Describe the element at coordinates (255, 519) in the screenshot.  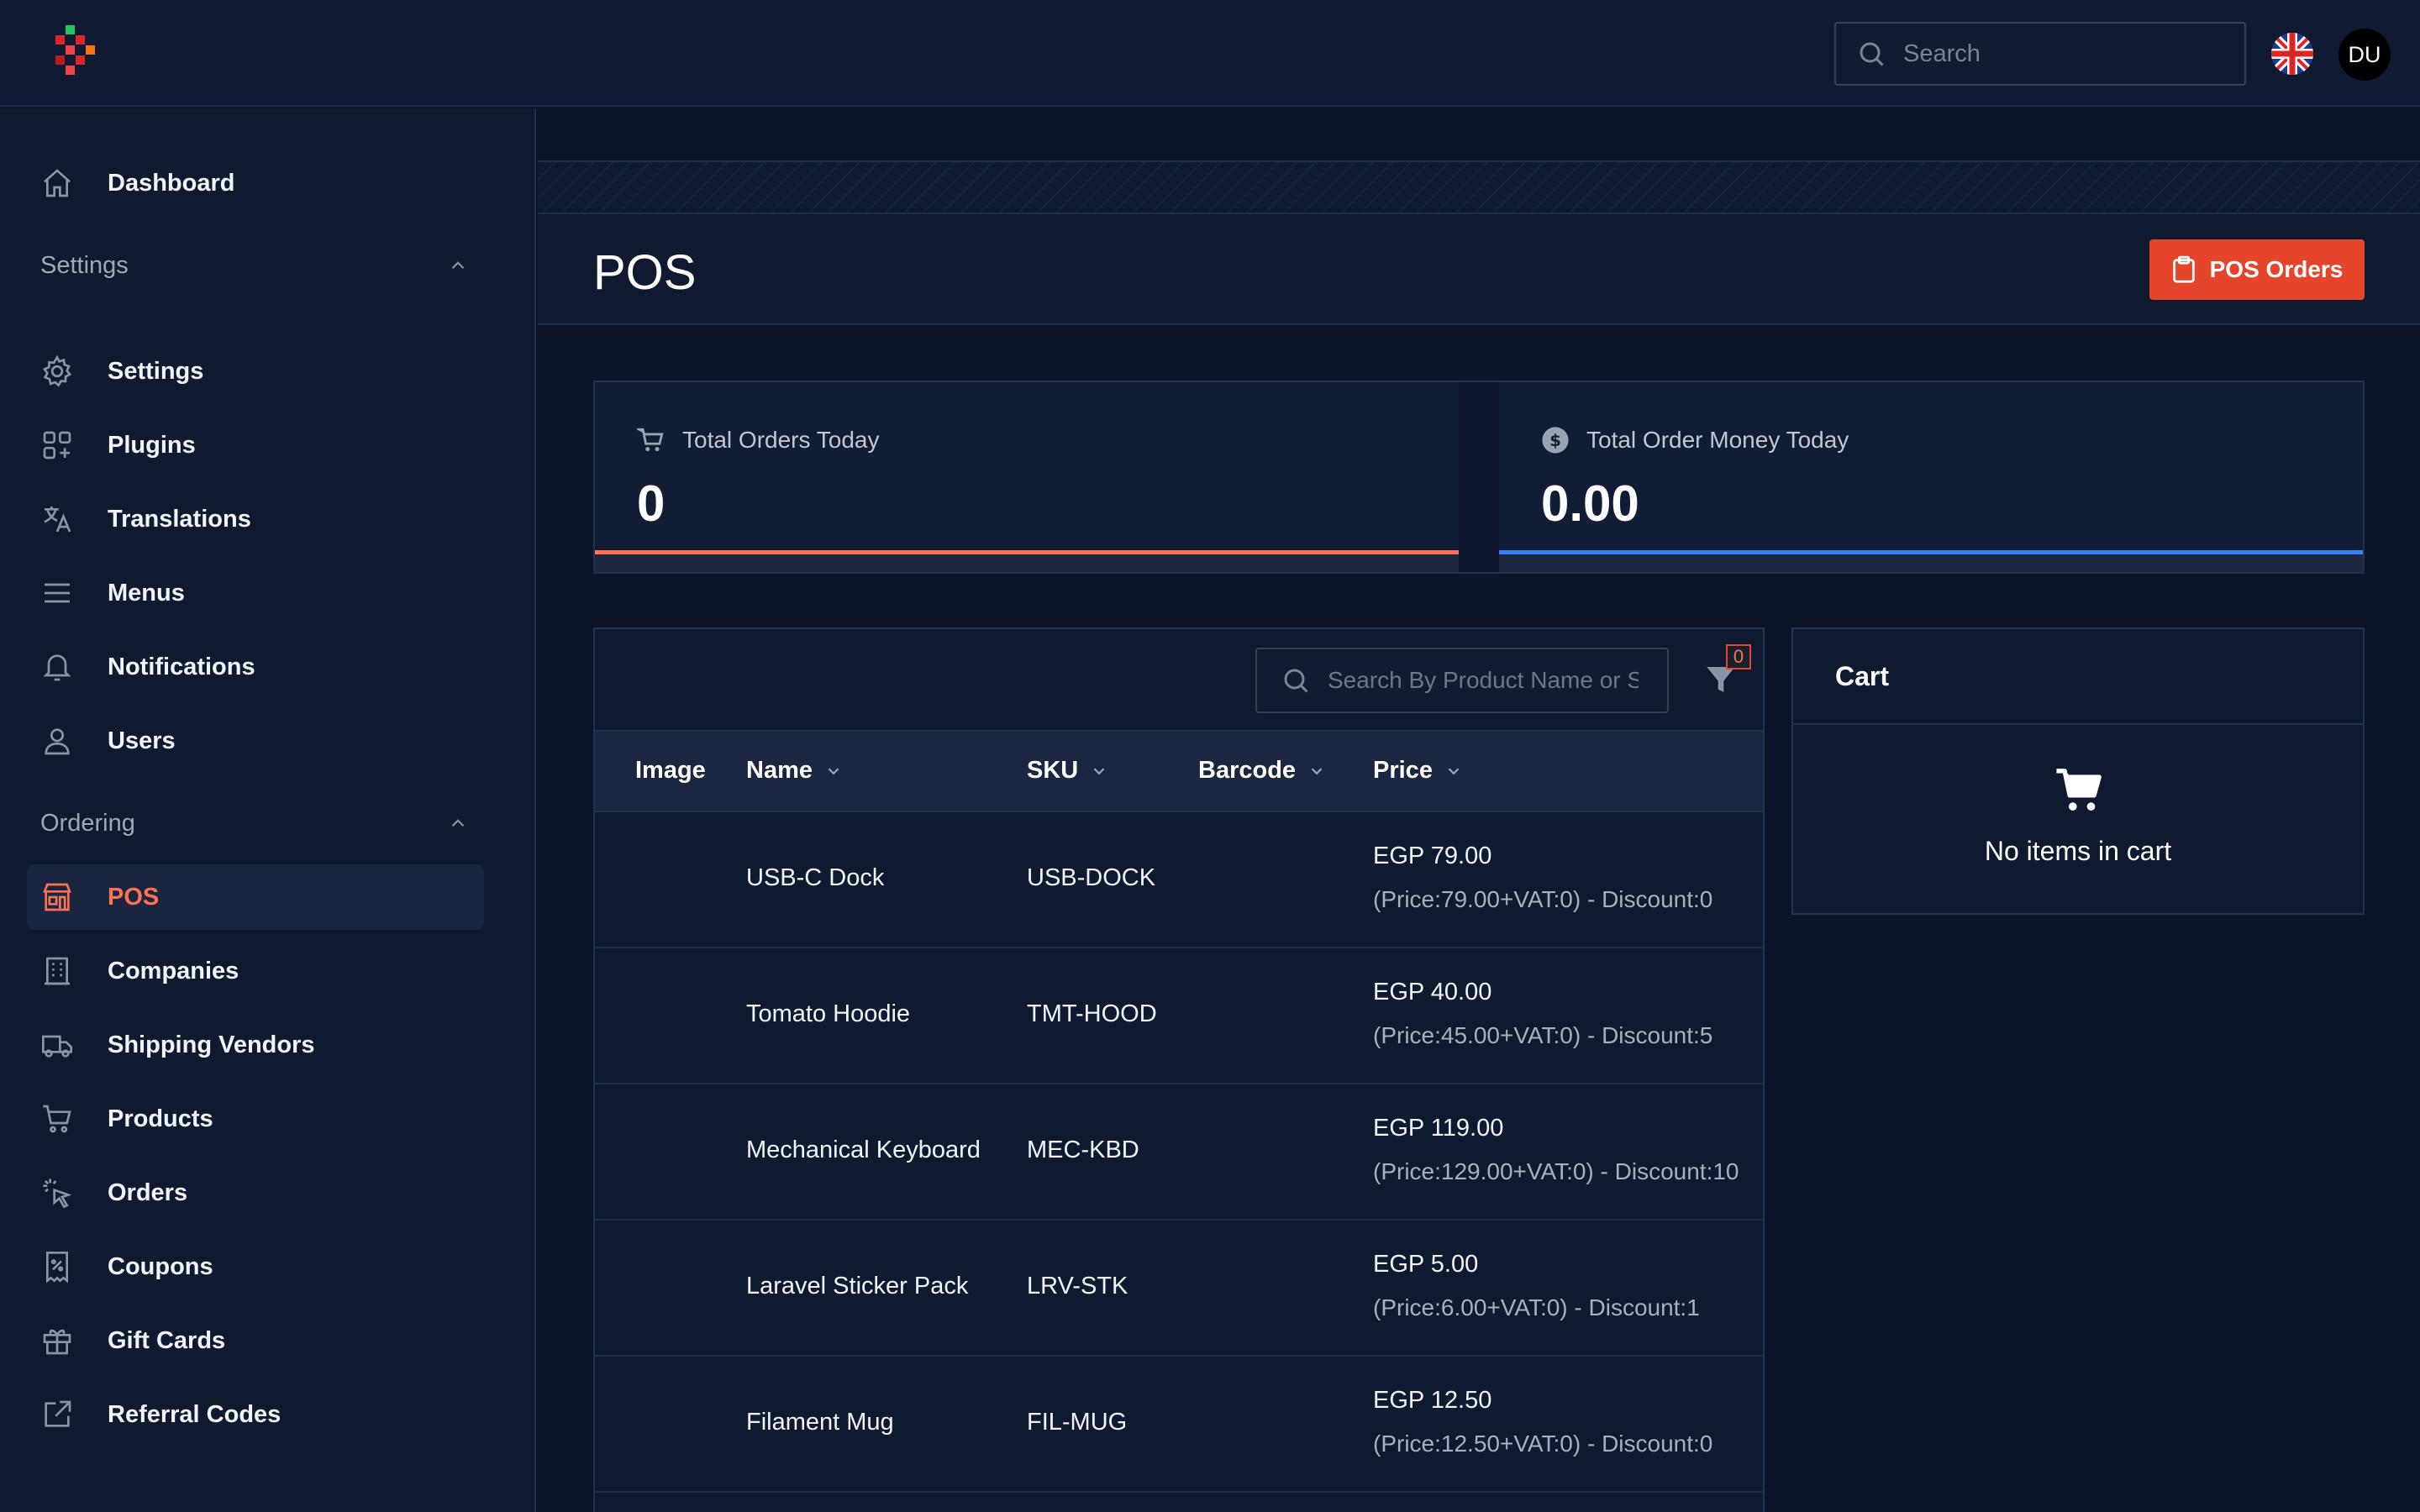
I see `sidebar-item-translations: Translations` at that location.